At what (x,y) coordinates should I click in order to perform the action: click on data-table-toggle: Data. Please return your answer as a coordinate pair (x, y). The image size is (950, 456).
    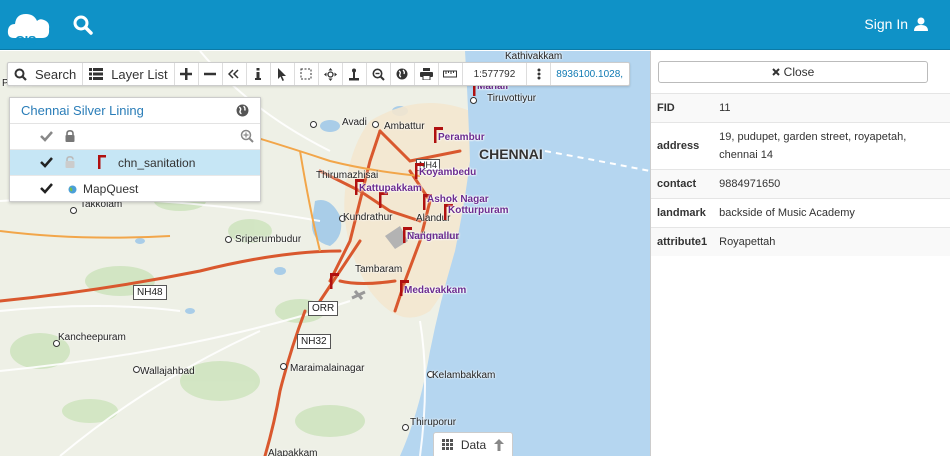
    Looking at the image, I should click on (473, 444).